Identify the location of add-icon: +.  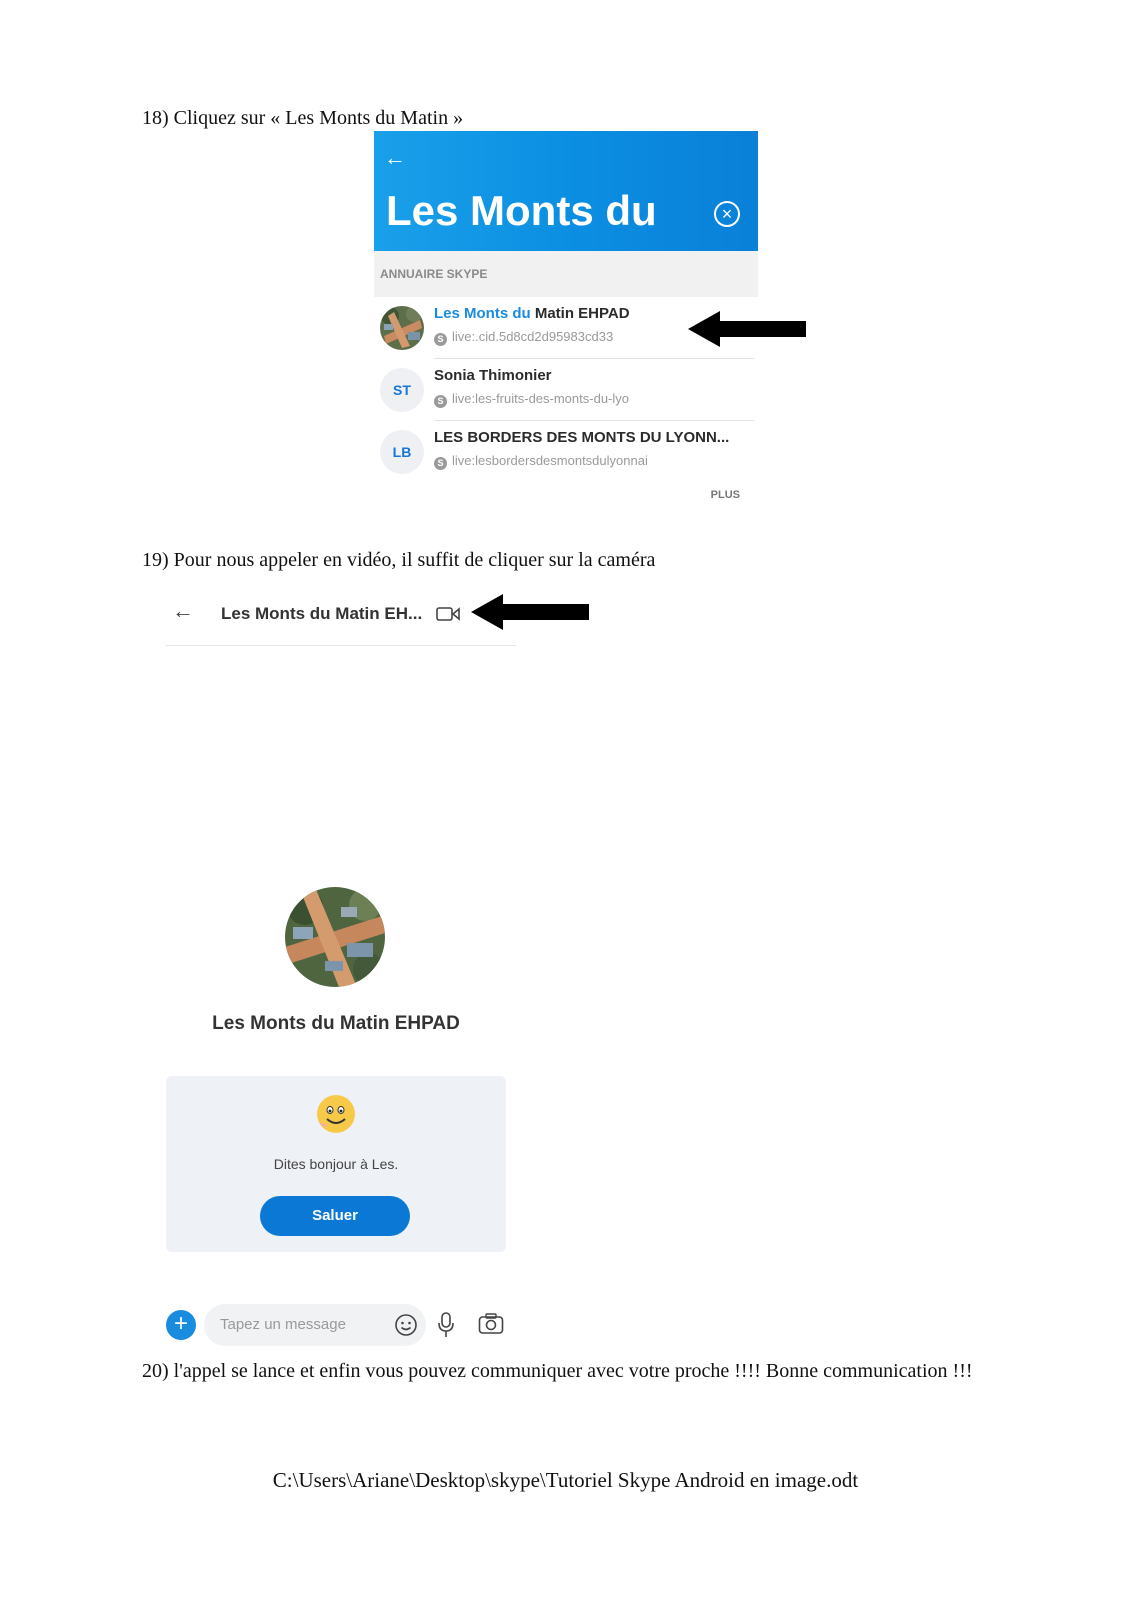
(181, 1325).